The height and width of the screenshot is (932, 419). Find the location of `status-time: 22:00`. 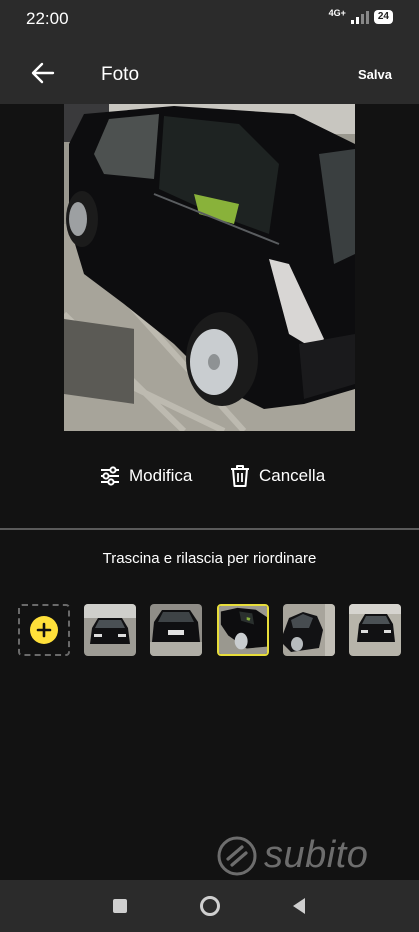

status-time: 22:00 is located at coordinates (47, 18).